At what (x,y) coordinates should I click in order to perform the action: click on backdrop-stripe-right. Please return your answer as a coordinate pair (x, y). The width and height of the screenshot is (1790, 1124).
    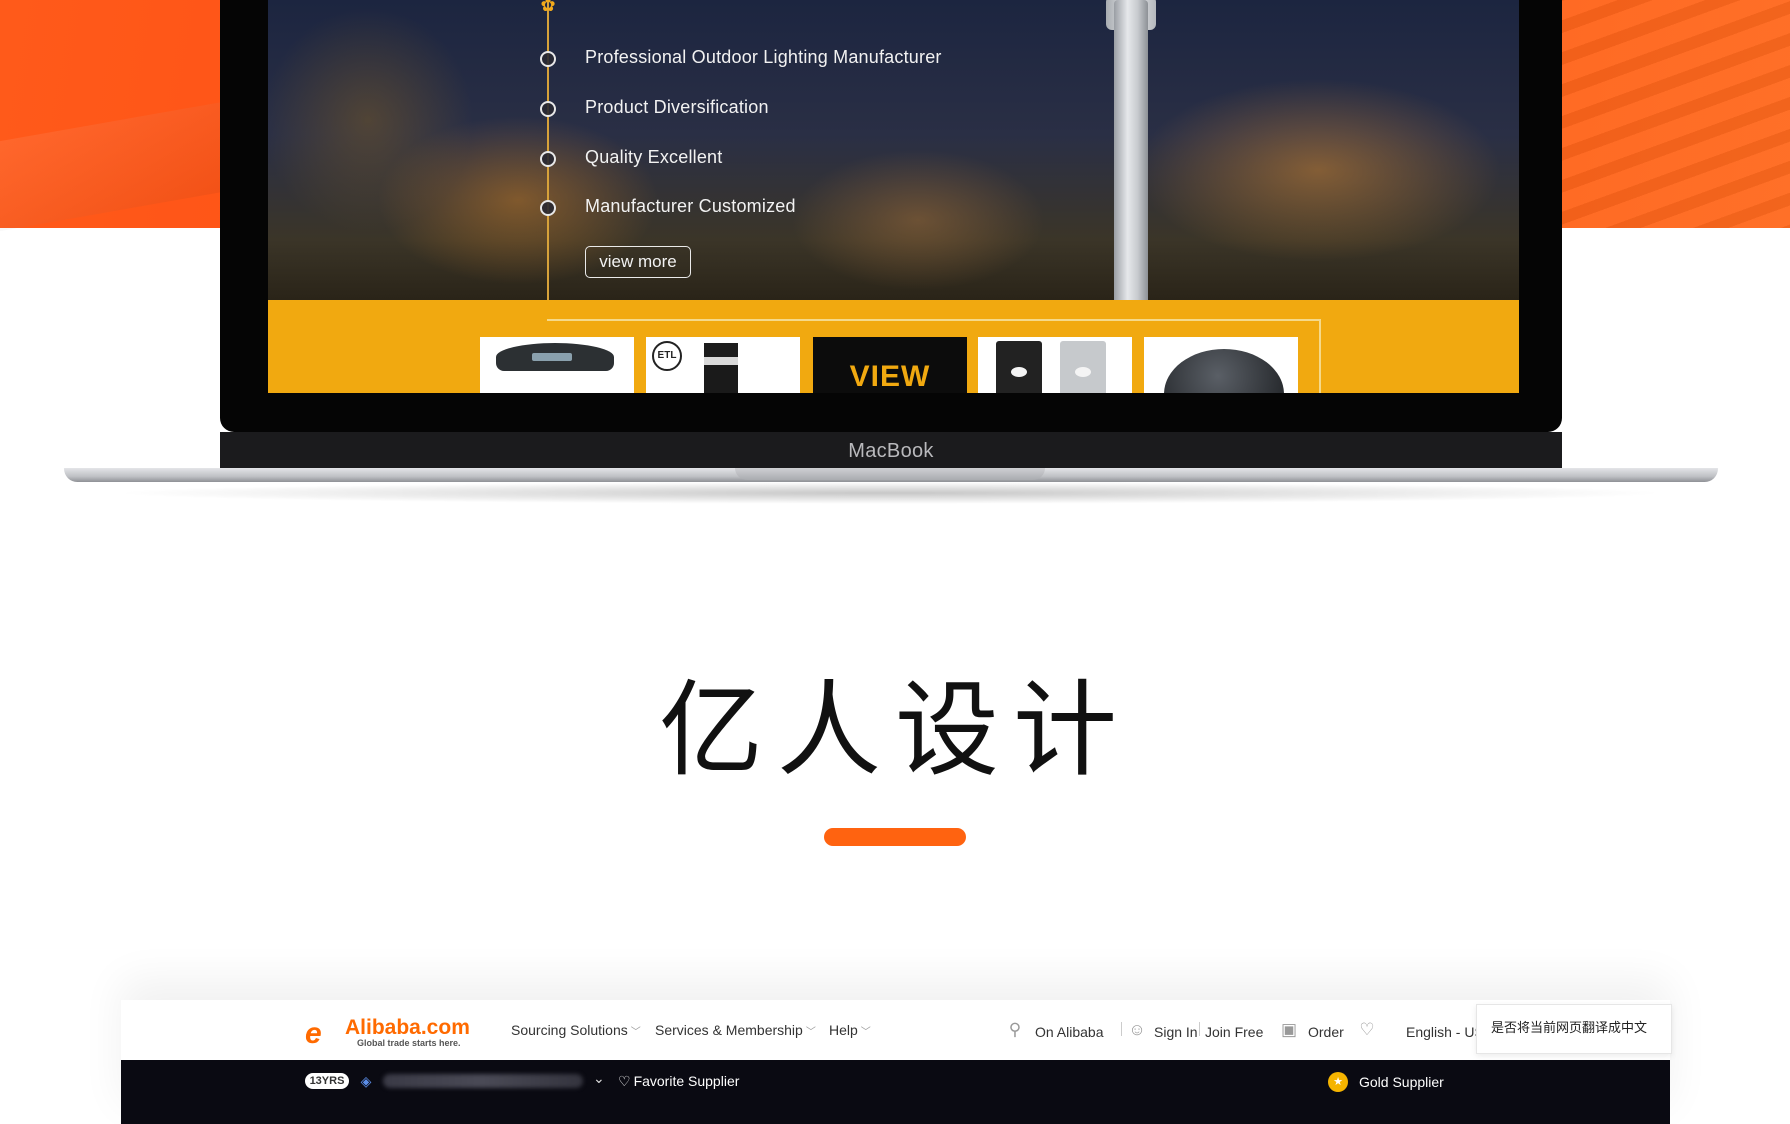
    Looking at the image, I should click on (1660, 114).